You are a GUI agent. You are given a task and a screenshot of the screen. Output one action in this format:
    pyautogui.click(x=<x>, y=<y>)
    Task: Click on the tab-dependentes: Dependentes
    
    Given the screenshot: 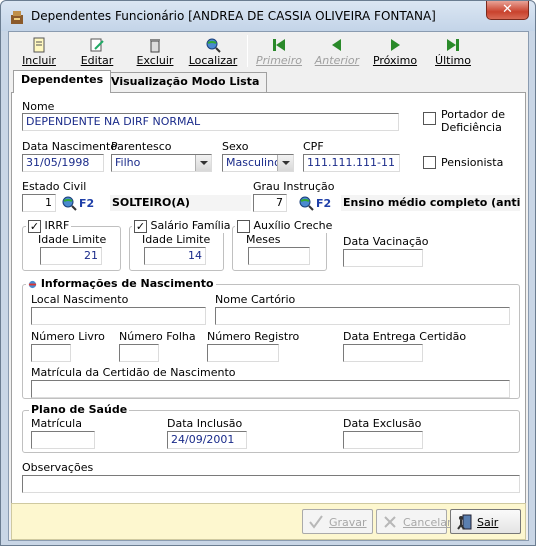 What is the action you would take?
    pyautogui.click(x=62, y=81)
    